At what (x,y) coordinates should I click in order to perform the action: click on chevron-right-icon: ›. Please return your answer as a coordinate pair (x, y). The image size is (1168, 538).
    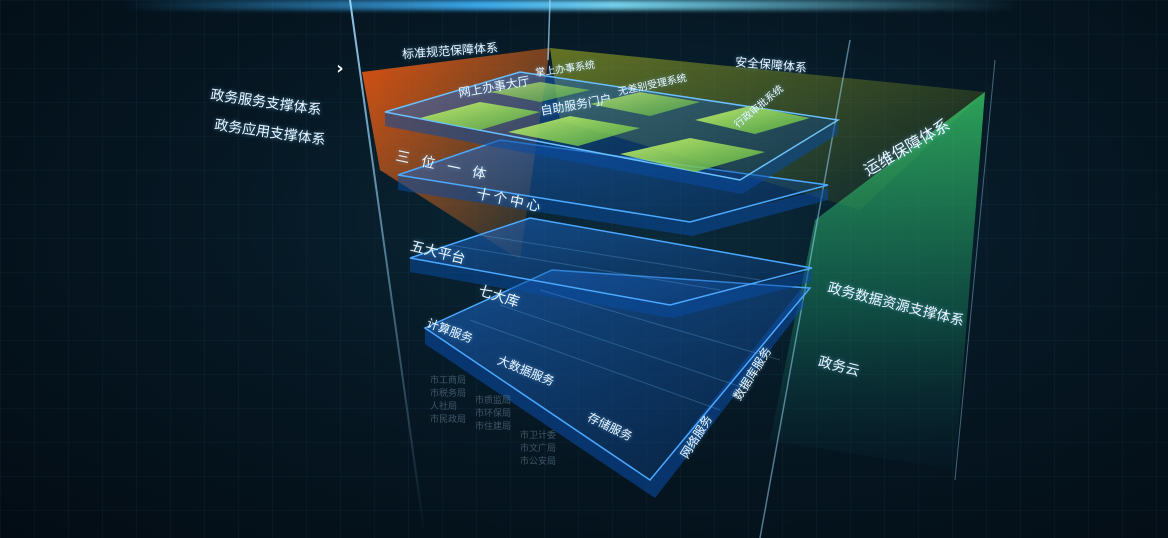
    Looking at the image, I should click on (340, 68).